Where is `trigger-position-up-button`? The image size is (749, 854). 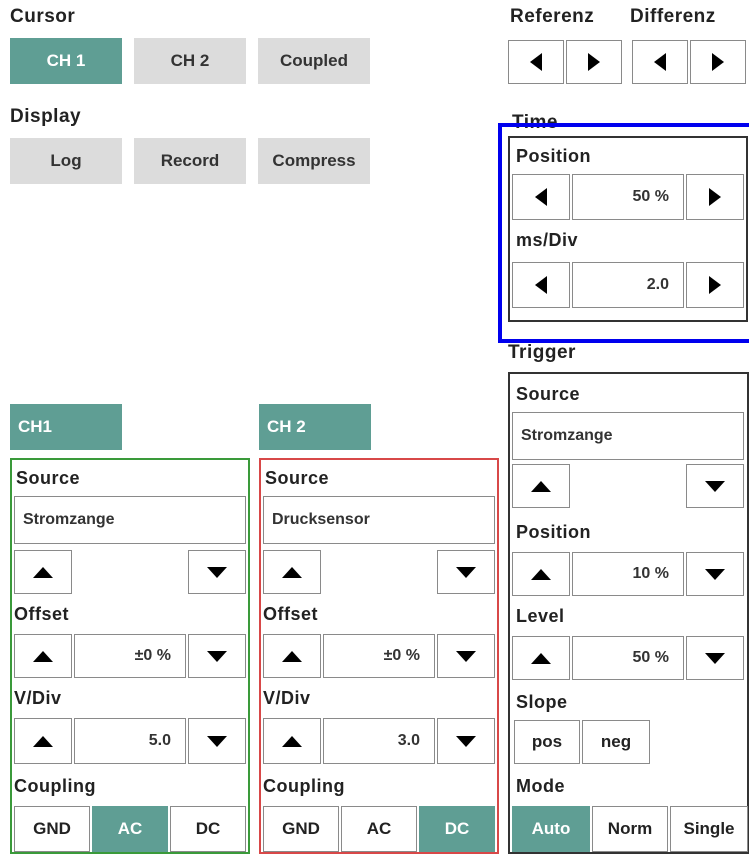
trigger-position-up-button is located at coordinates (541, 574).